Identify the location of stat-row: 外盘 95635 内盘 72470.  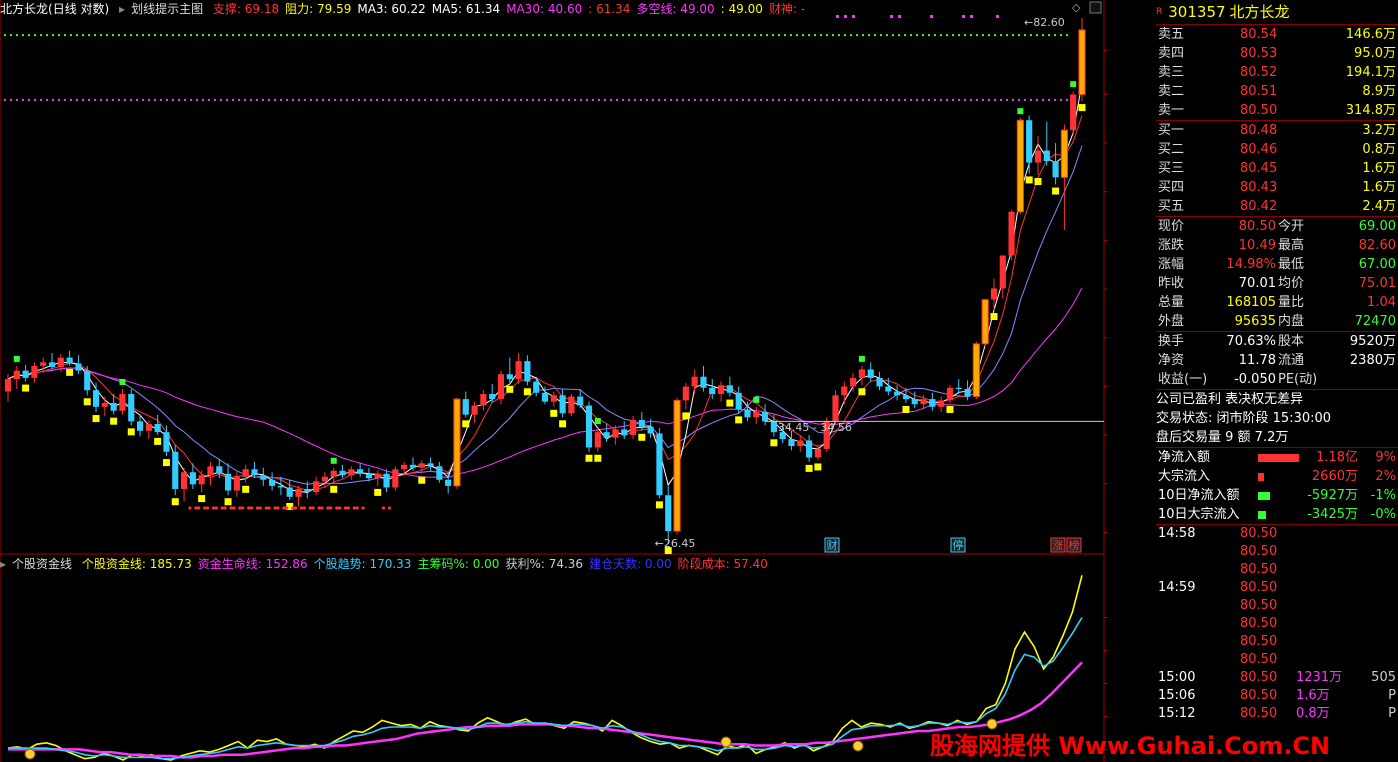
(1277, 321).